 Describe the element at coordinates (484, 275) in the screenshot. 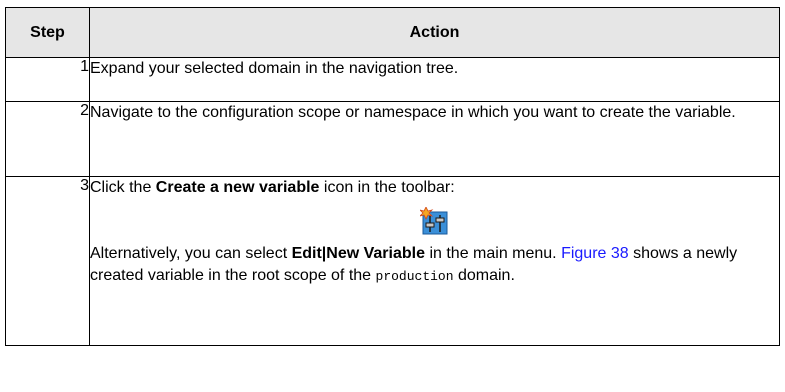

I see `alt-text-end: domain.` at that location.